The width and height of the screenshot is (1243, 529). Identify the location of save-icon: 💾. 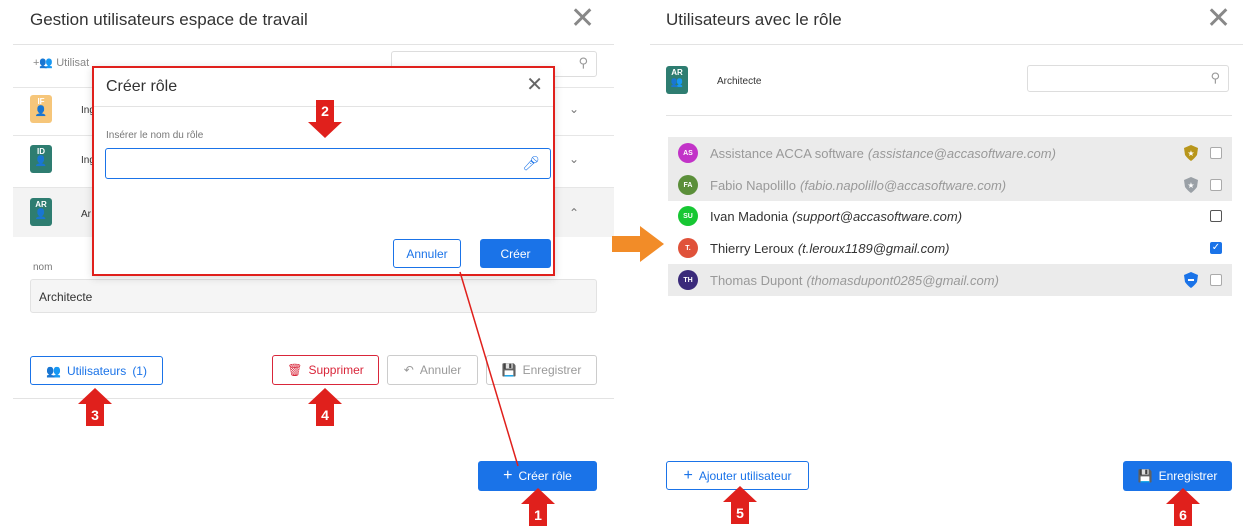
(1145, 476).